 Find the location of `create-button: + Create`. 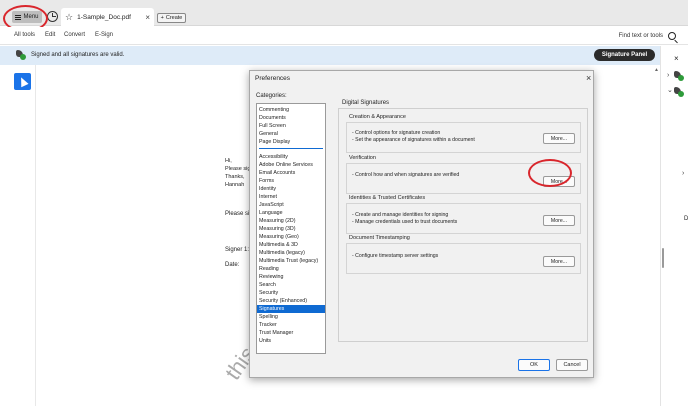

create-button: + Create is located at coordinates (171, 18).